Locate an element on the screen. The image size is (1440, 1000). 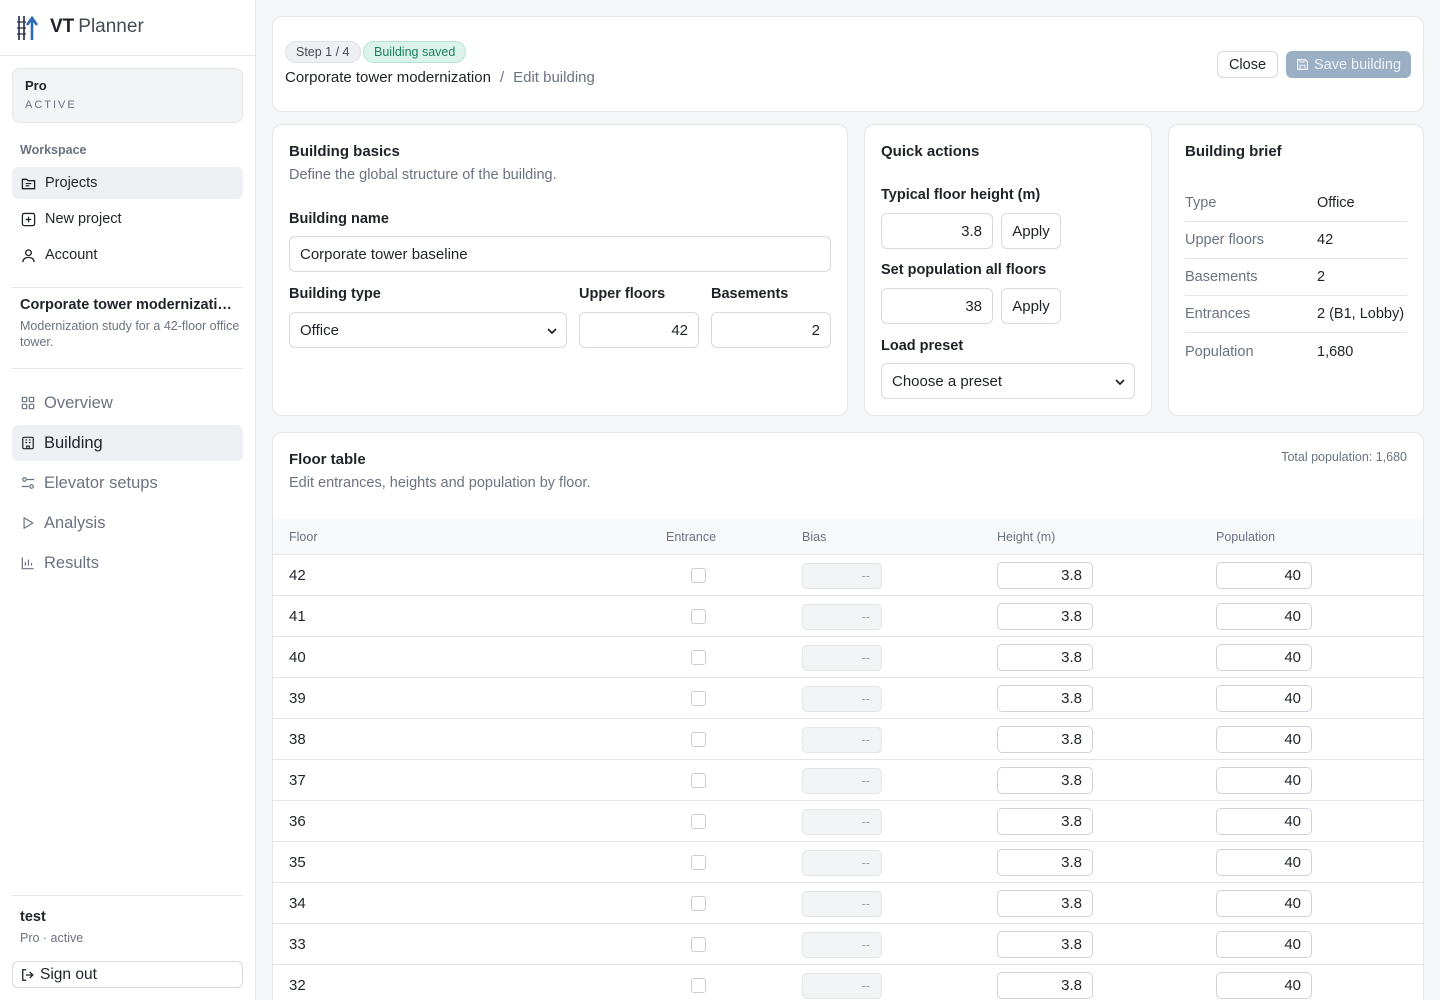
floor-number: 34 is located at coordinates (297, 903).